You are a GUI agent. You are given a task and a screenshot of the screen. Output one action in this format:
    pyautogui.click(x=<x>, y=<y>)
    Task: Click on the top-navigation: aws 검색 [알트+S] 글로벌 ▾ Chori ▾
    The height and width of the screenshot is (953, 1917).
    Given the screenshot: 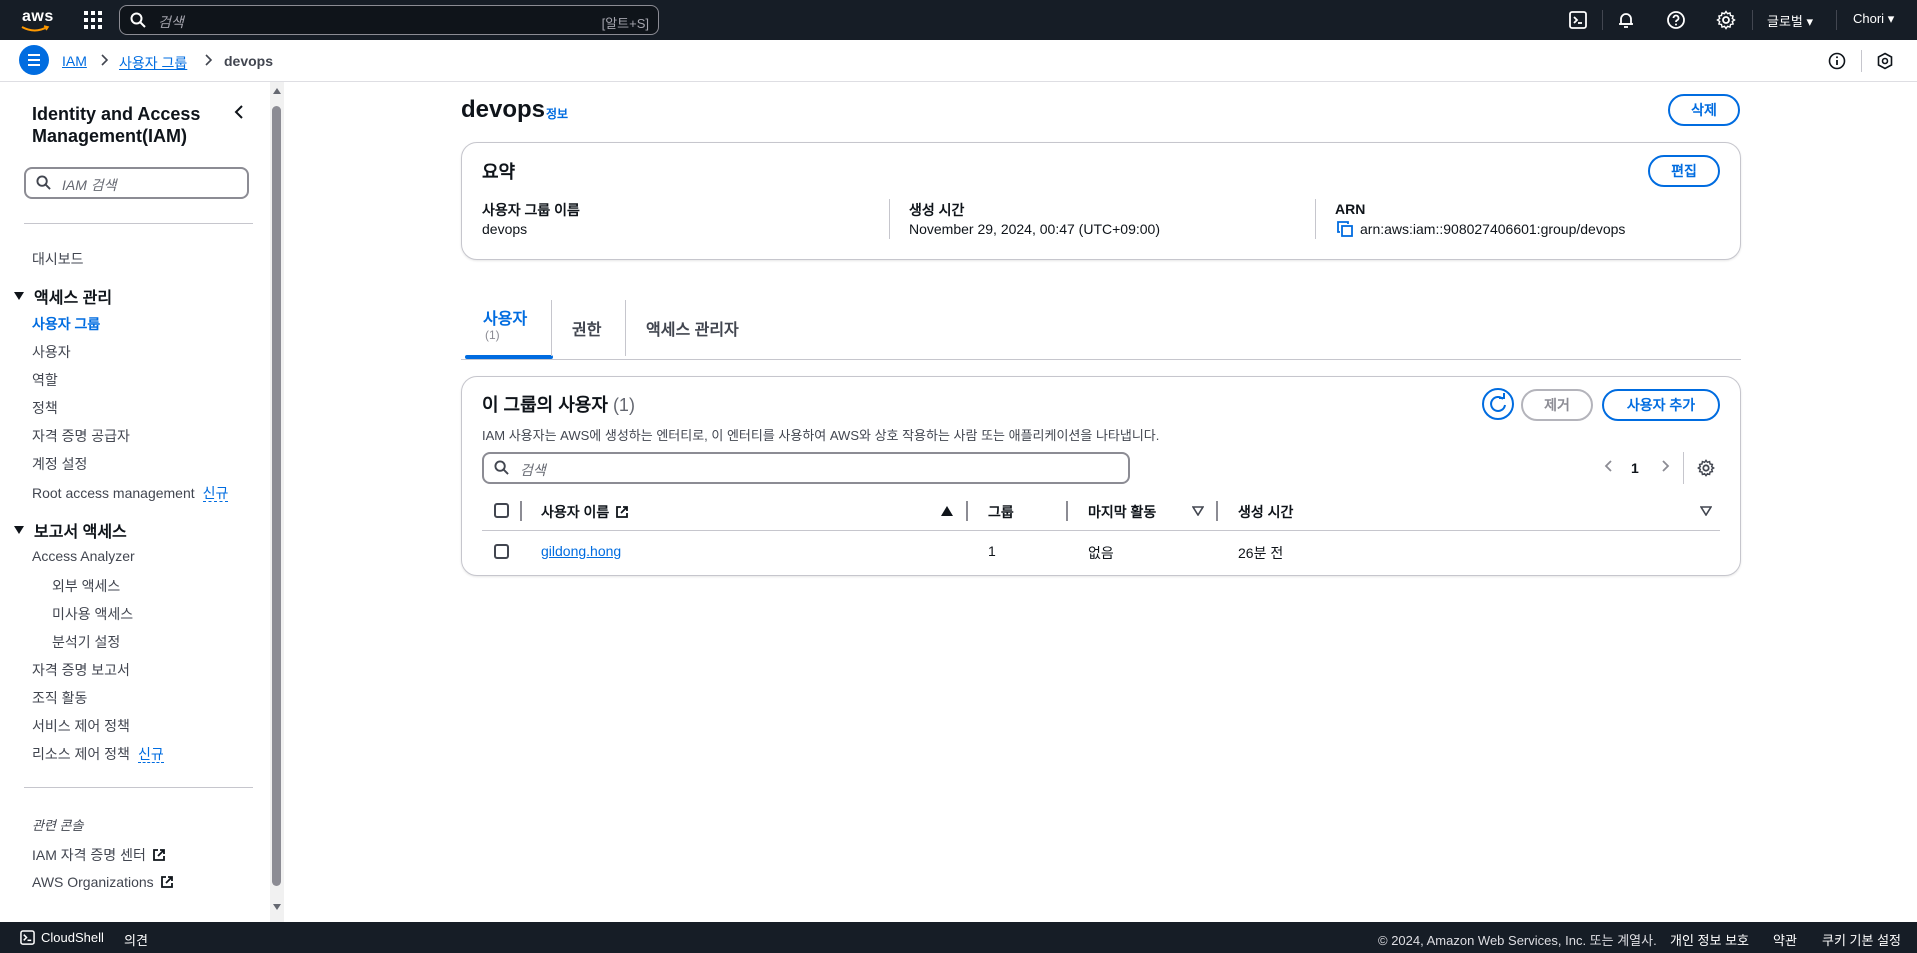 What is the action you would take?
    pyautogui.click(x=958, y=20)
    